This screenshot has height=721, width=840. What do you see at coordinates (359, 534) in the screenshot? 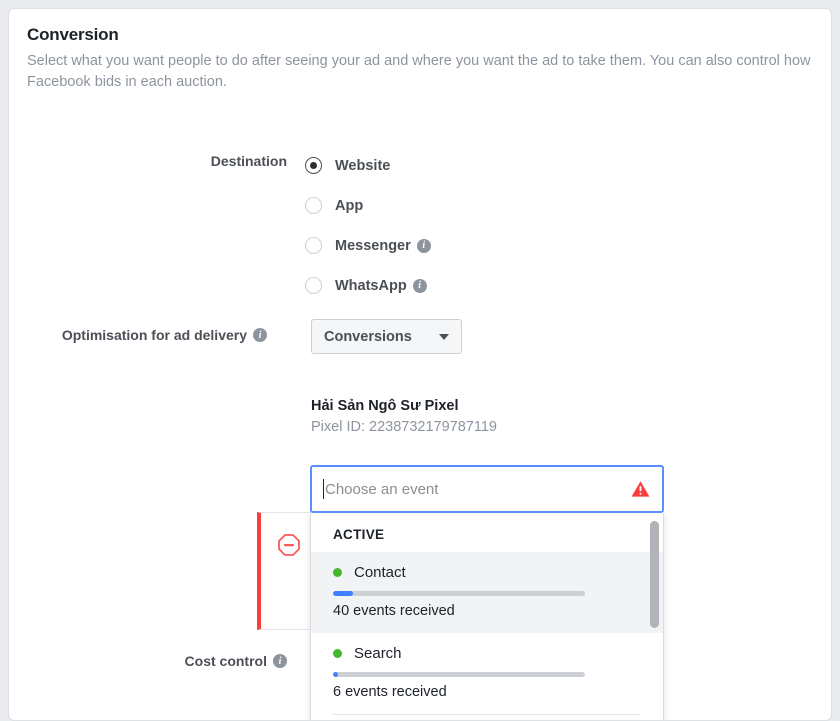
I see `dropdown-group-title: ACTIVE` at bounding box center [359, 534].